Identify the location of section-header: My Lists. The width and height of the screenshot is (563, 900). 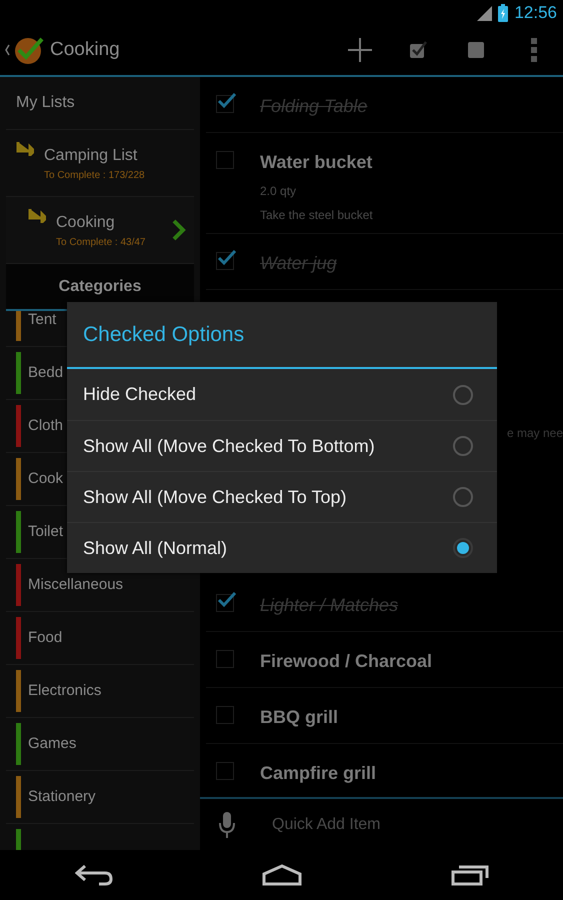
(100, 103).